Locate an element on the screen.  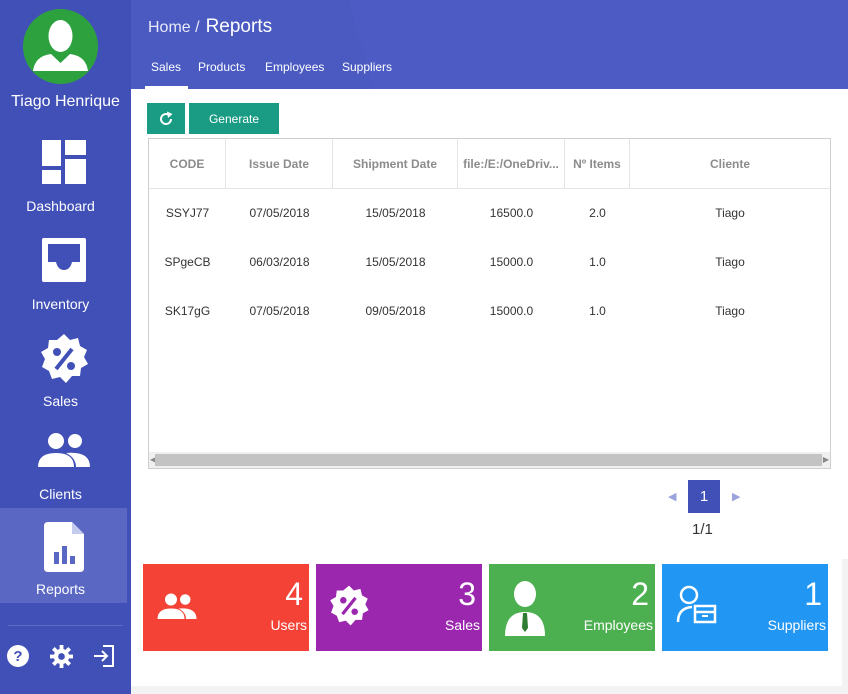
next-page-icon: ▶ is located at coordinates (736, 496).